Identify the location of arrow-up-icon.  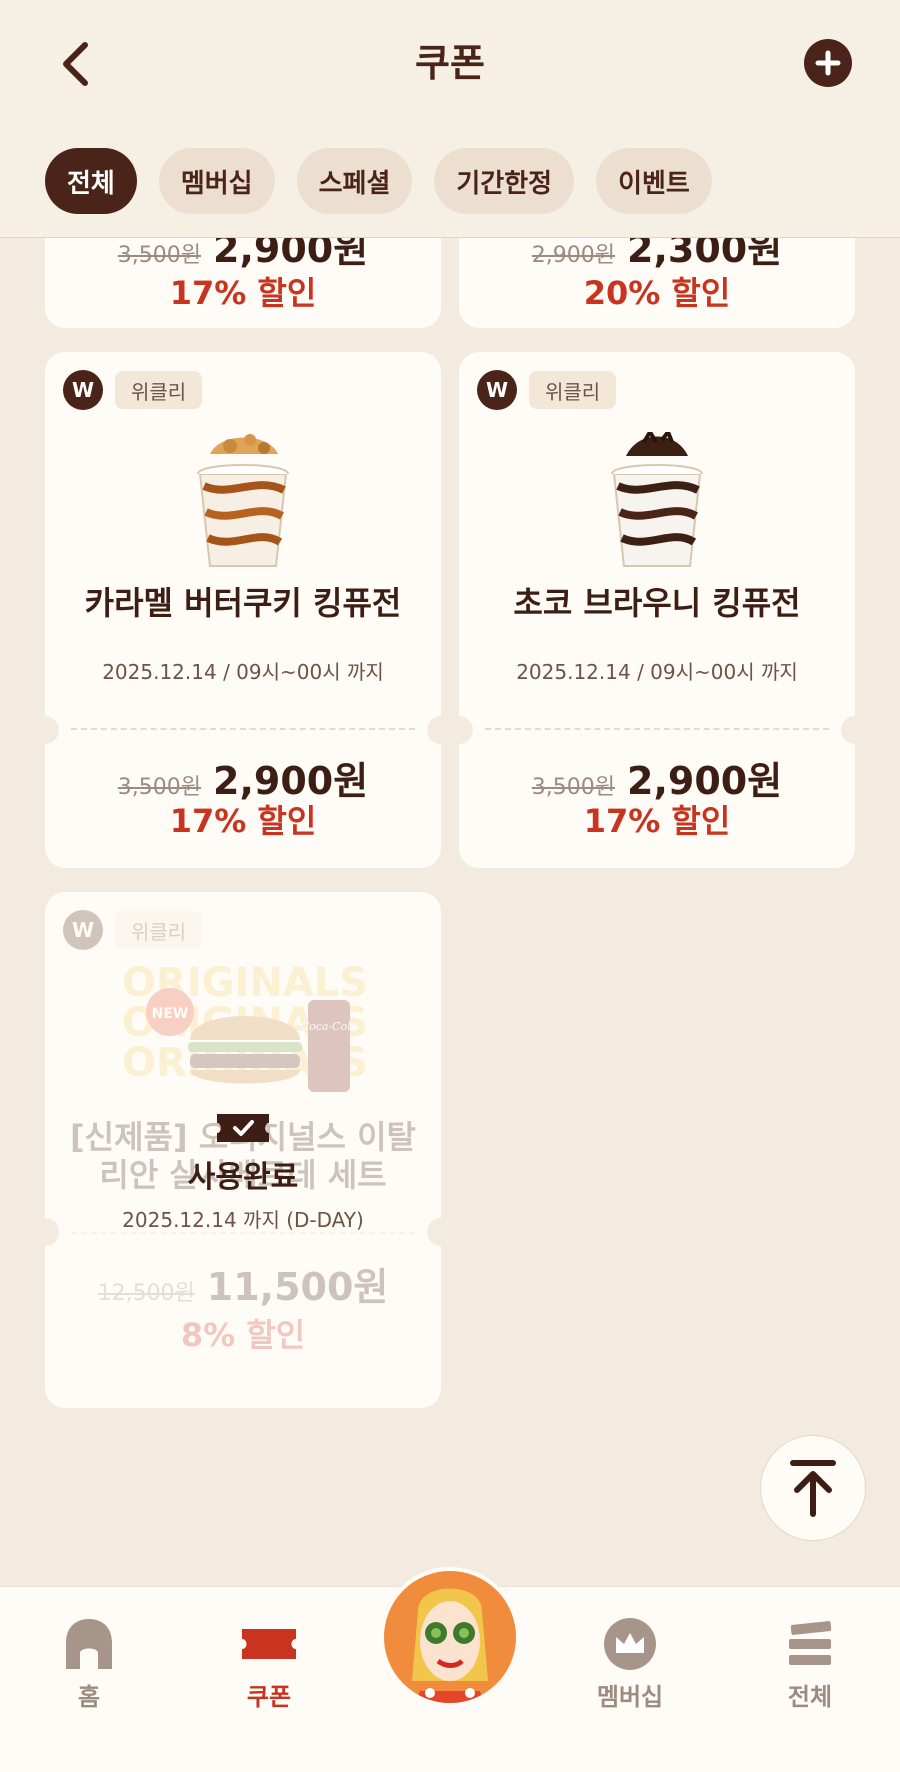
(813, 1488).